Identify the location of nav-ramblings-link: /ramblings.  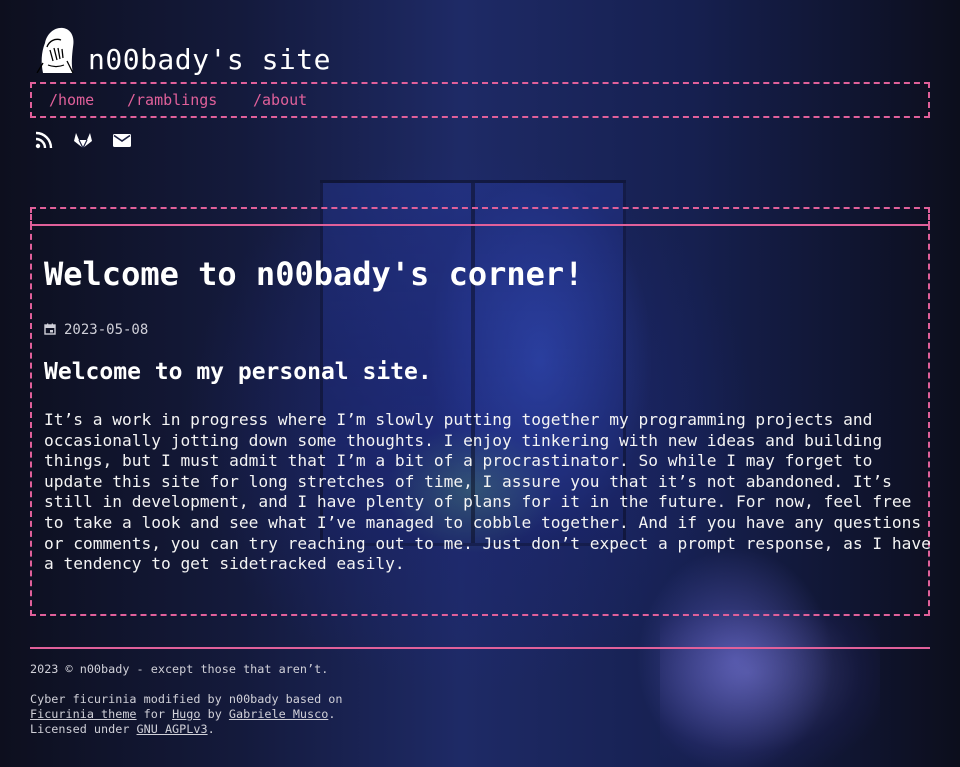
(172, 100).